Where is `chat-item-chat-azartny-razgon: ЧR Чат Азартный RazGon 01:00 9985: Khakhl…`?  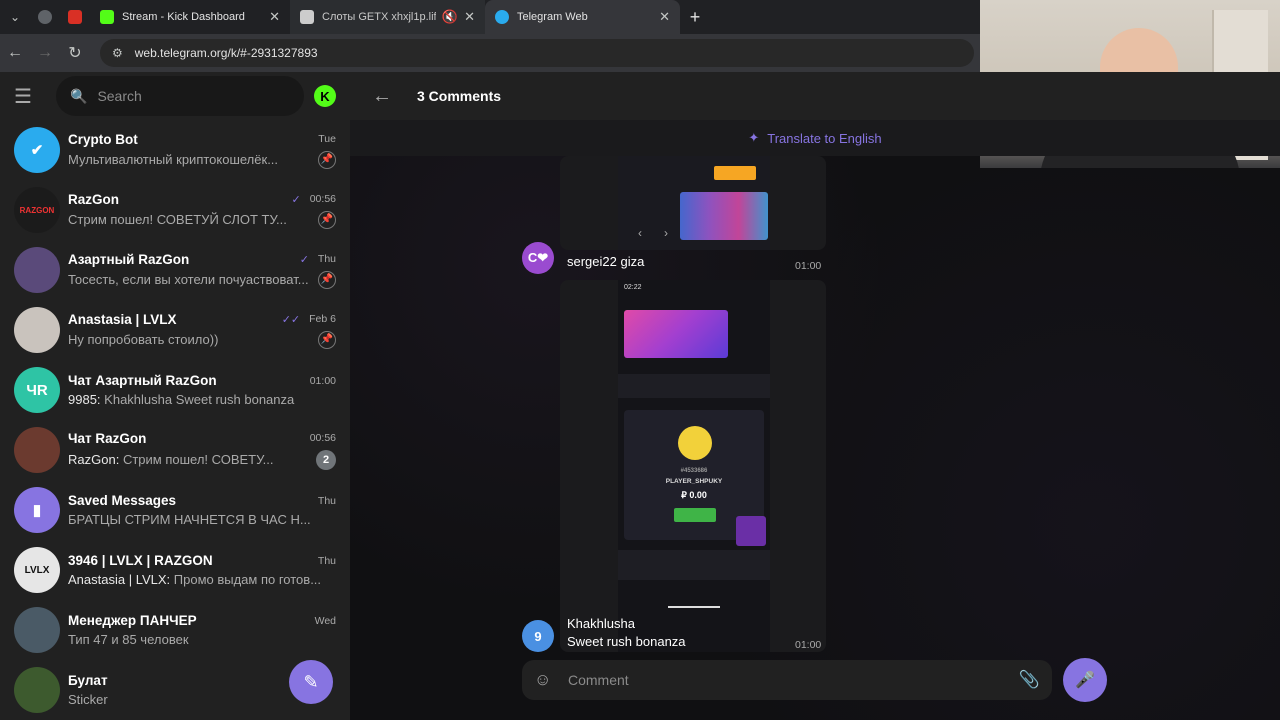 chat-item-chat-azartny-razgon: ЧR Чат Азартный RazGon 01:00 9985: Khakhl… is located at coordinates (175, 390).